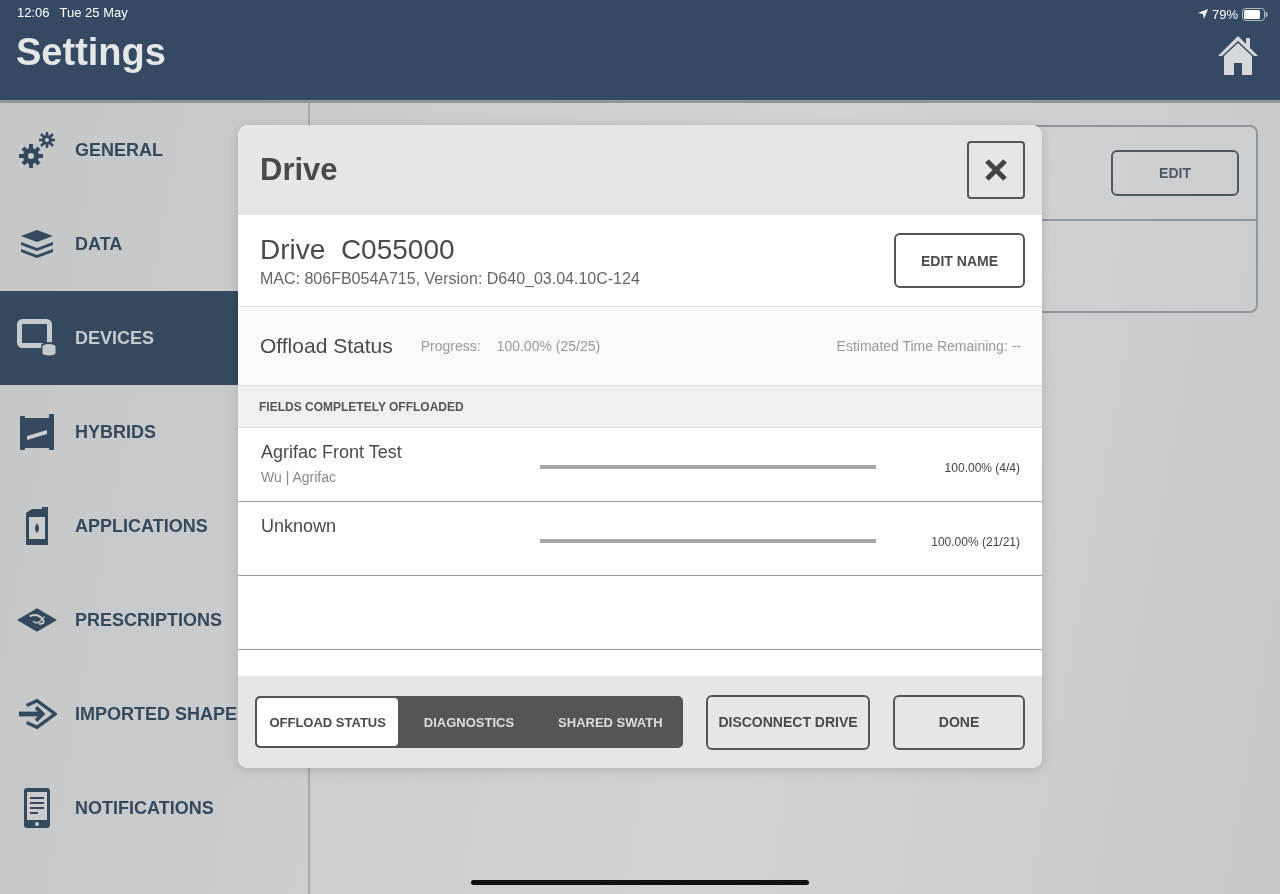  What do you see at coordinates (450, 278) in the screenshot?
I see `device-details: MAC: 806FB054A715, Version: D640_03.04.10C-124` at bounding box center [450, 278].